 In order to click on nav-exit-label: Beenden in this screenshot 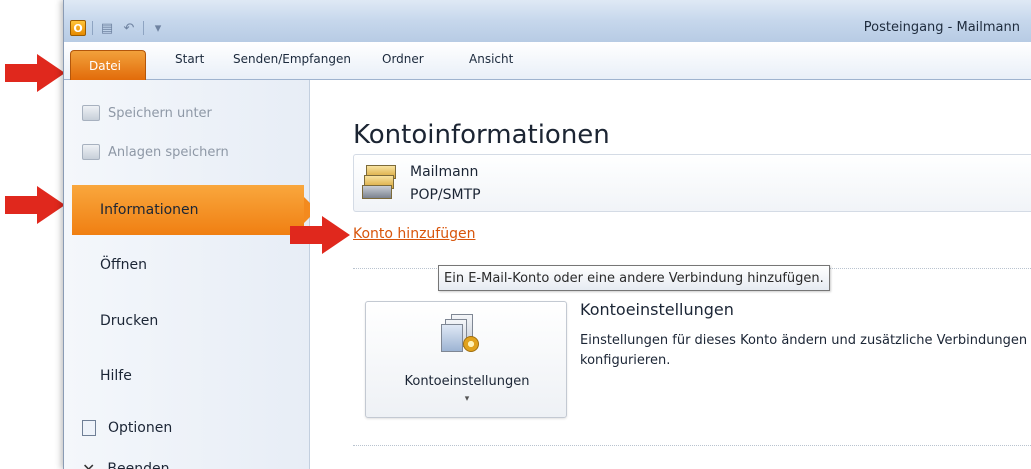, I will do `click(138, 465)`.